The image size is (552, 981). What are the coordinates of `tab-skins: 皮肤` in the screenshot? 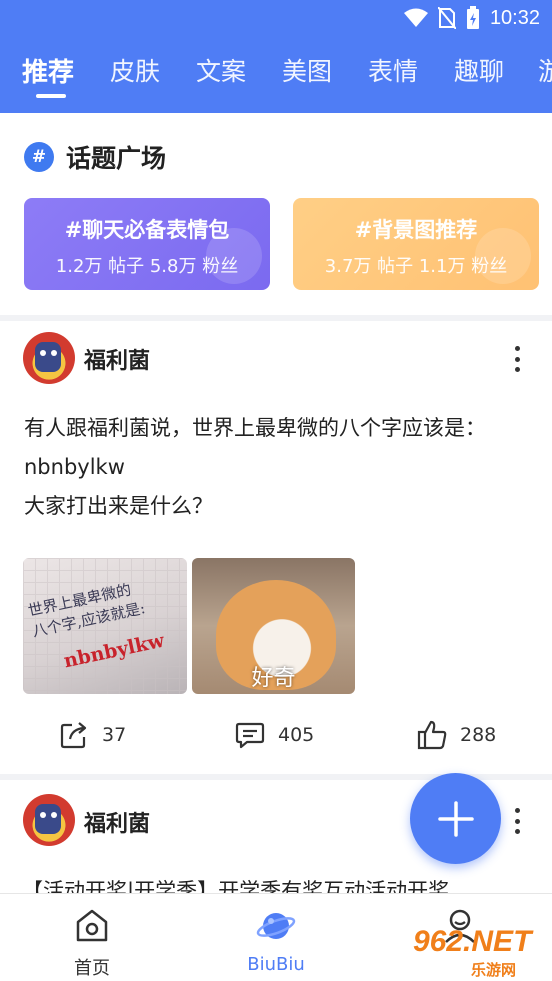 It's located at (135, 70).